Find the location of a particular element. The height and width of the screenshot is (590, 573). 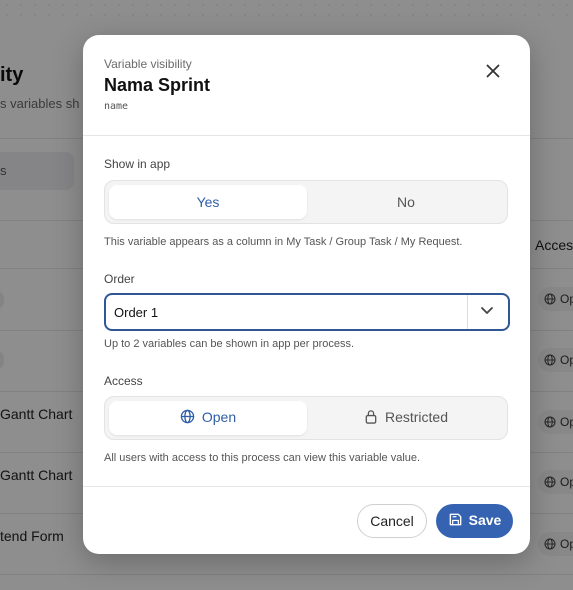

save-button: Save is located at coordinates (474, 521).